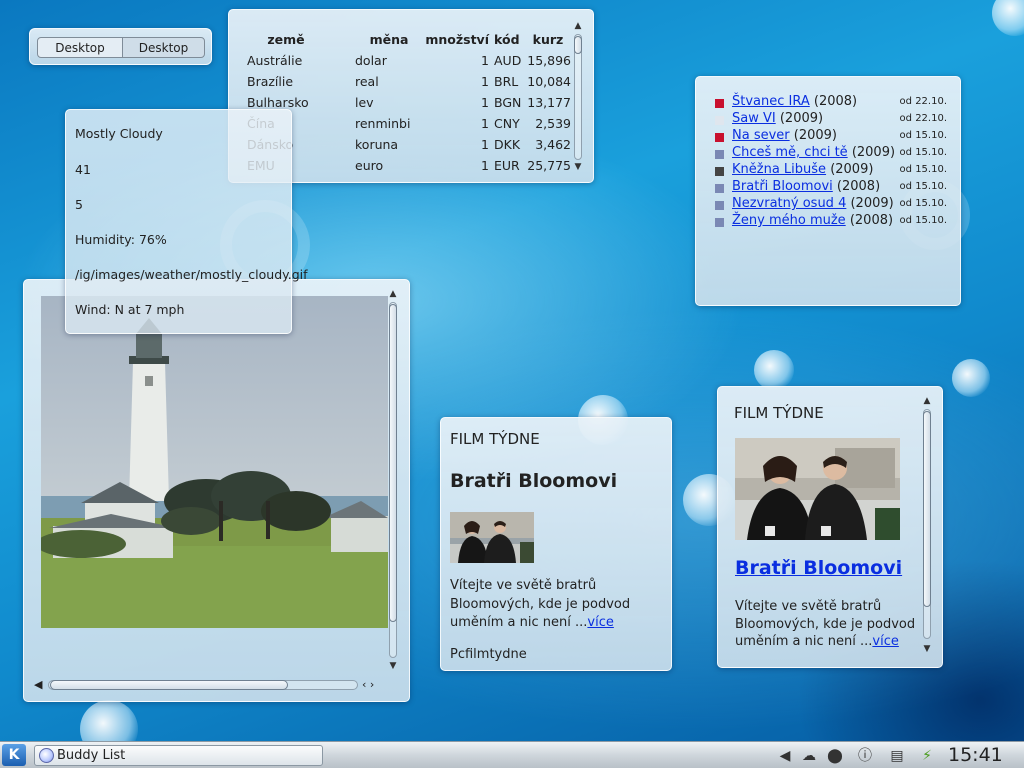 Image resolution: width=1024 pixels, height=768 pixels. I want to click on film-thumbnail, so click(492, 537).